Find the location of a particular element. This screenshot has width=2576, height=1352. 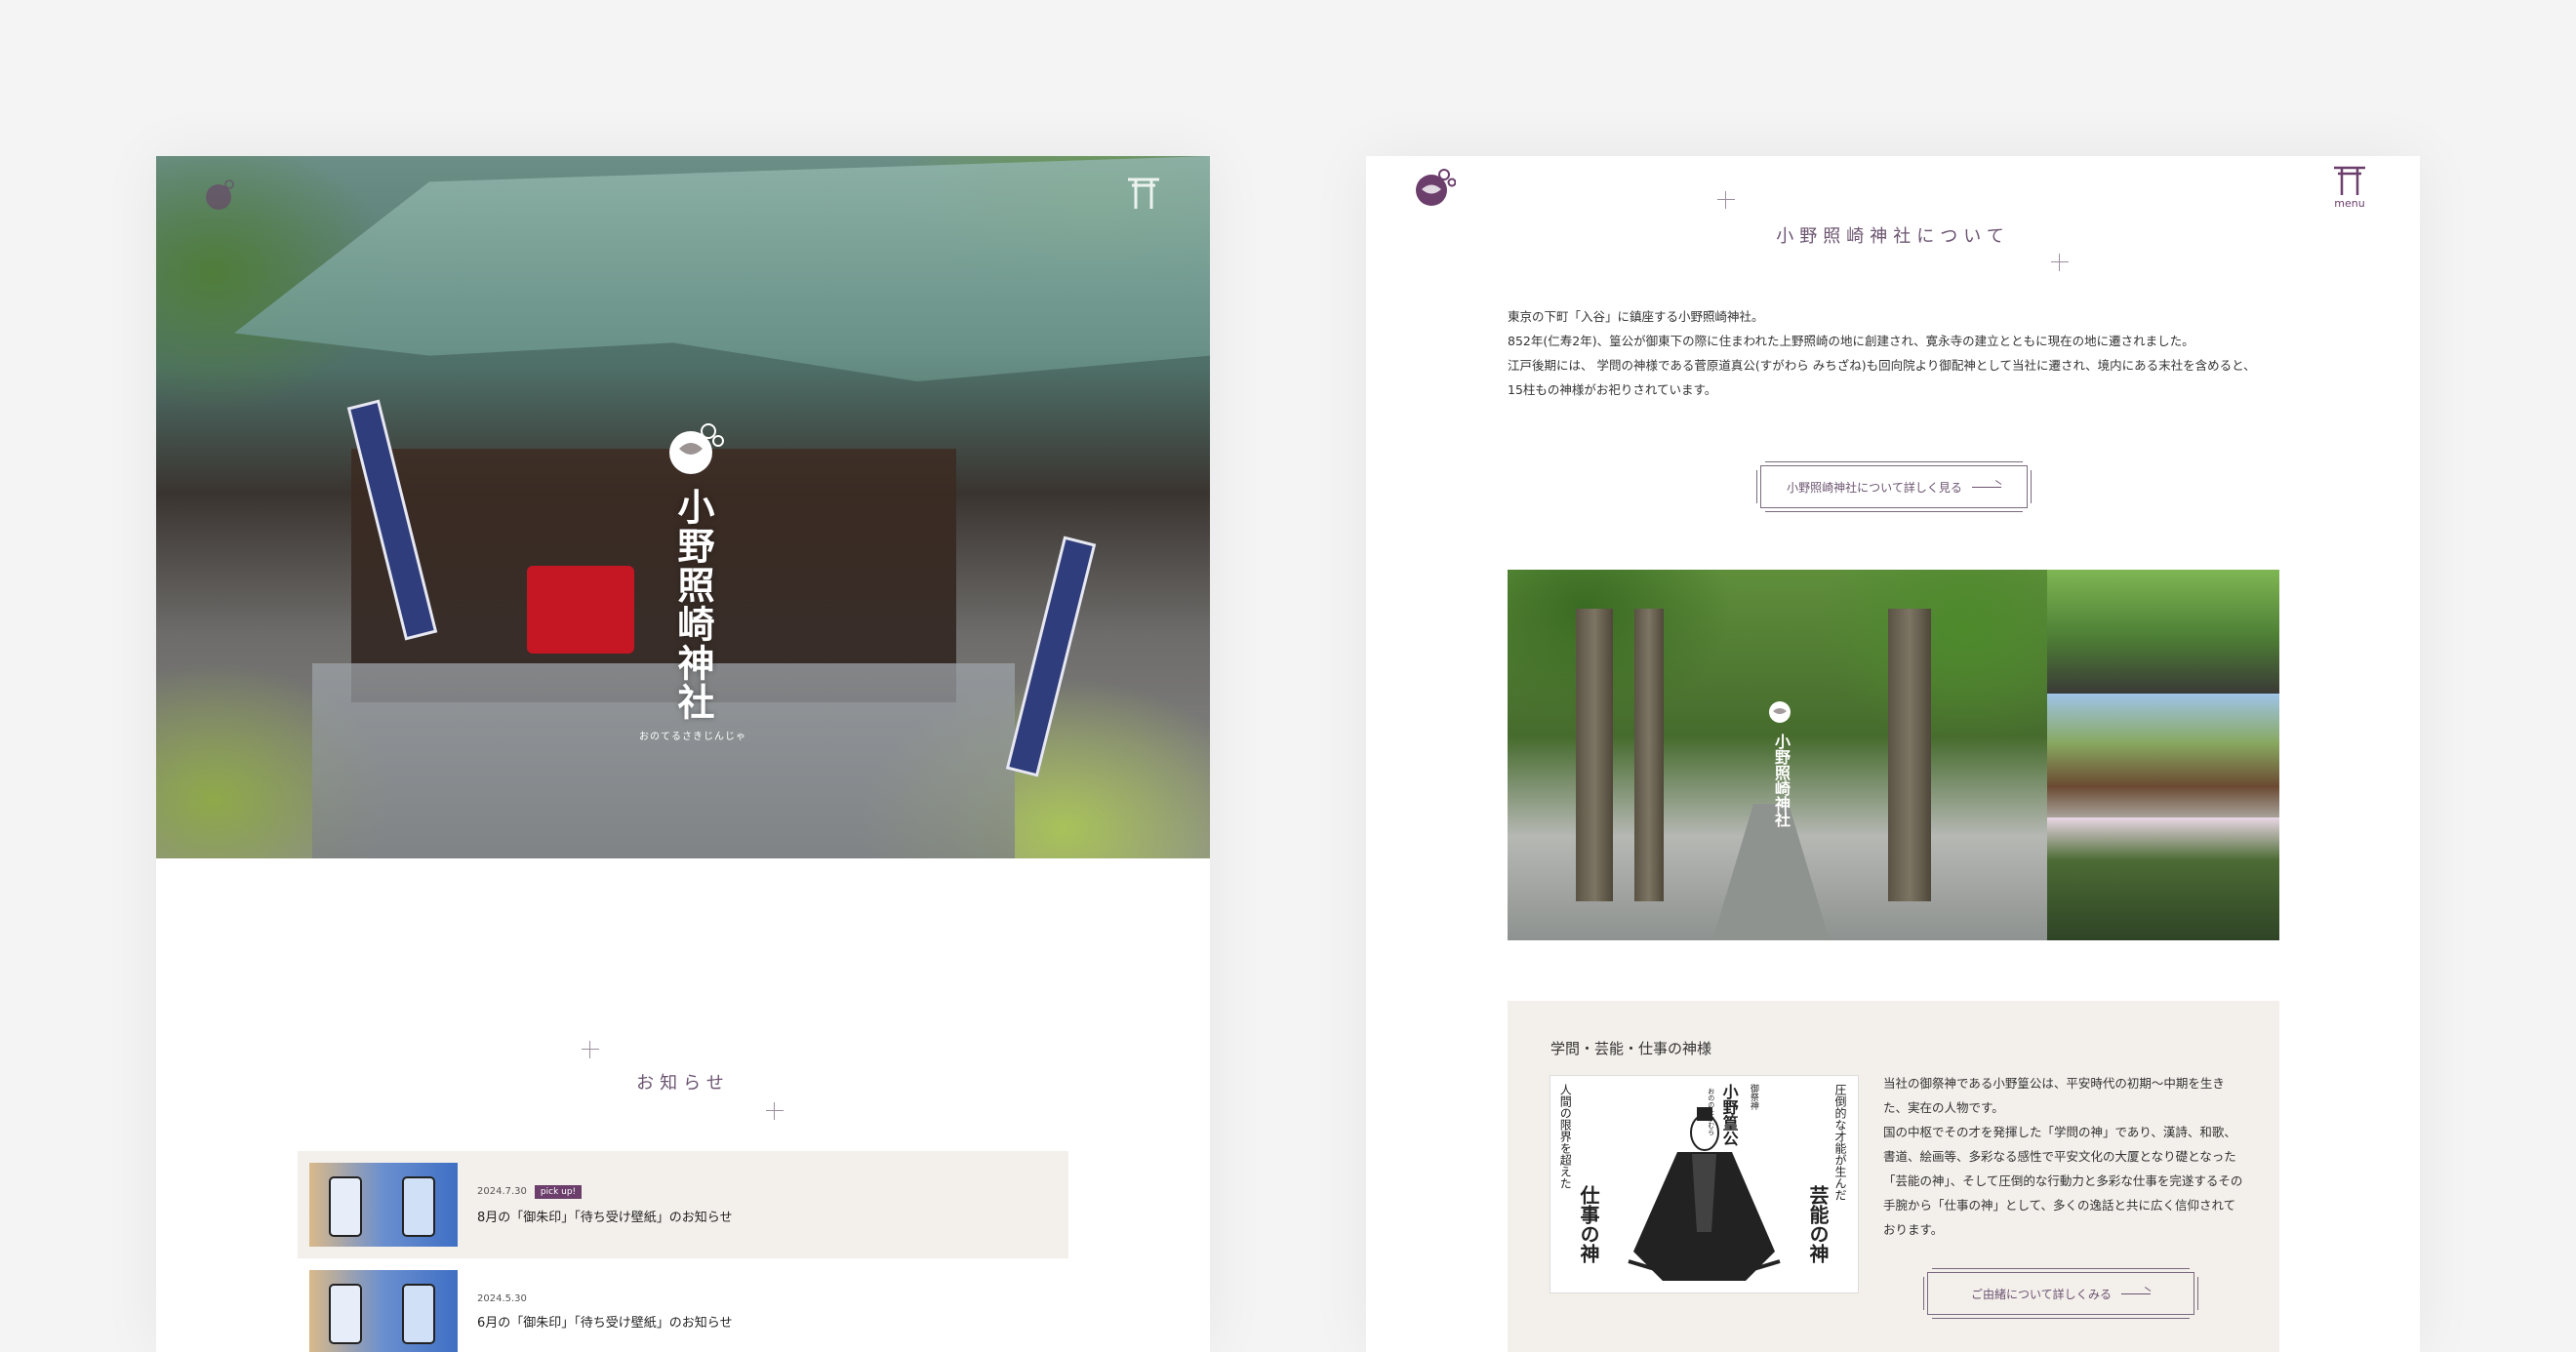

hero-logo: 小野照崎神社 おのてるさきじんじゃ is located at coordinates (692, 580).